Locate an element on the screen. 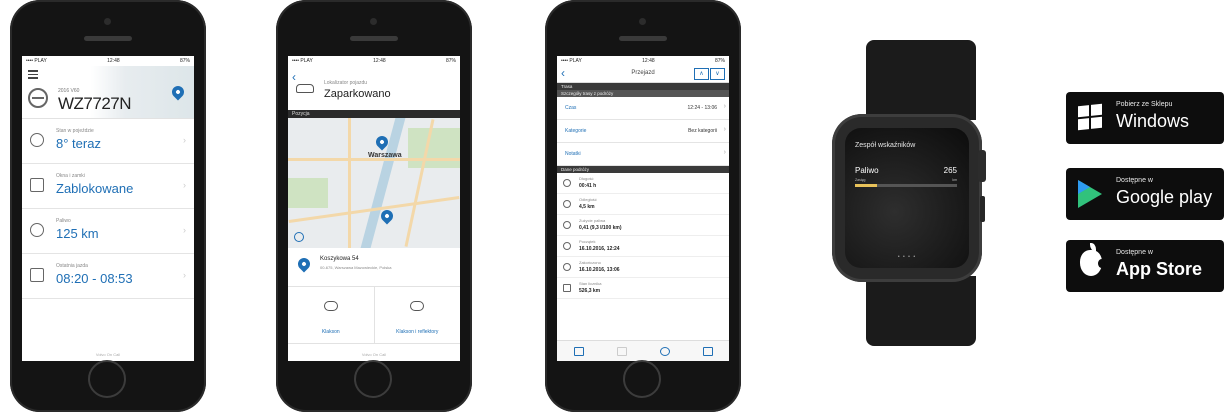 The image size is (1224, 412). lights-icon is located at coordinates (417, 306).